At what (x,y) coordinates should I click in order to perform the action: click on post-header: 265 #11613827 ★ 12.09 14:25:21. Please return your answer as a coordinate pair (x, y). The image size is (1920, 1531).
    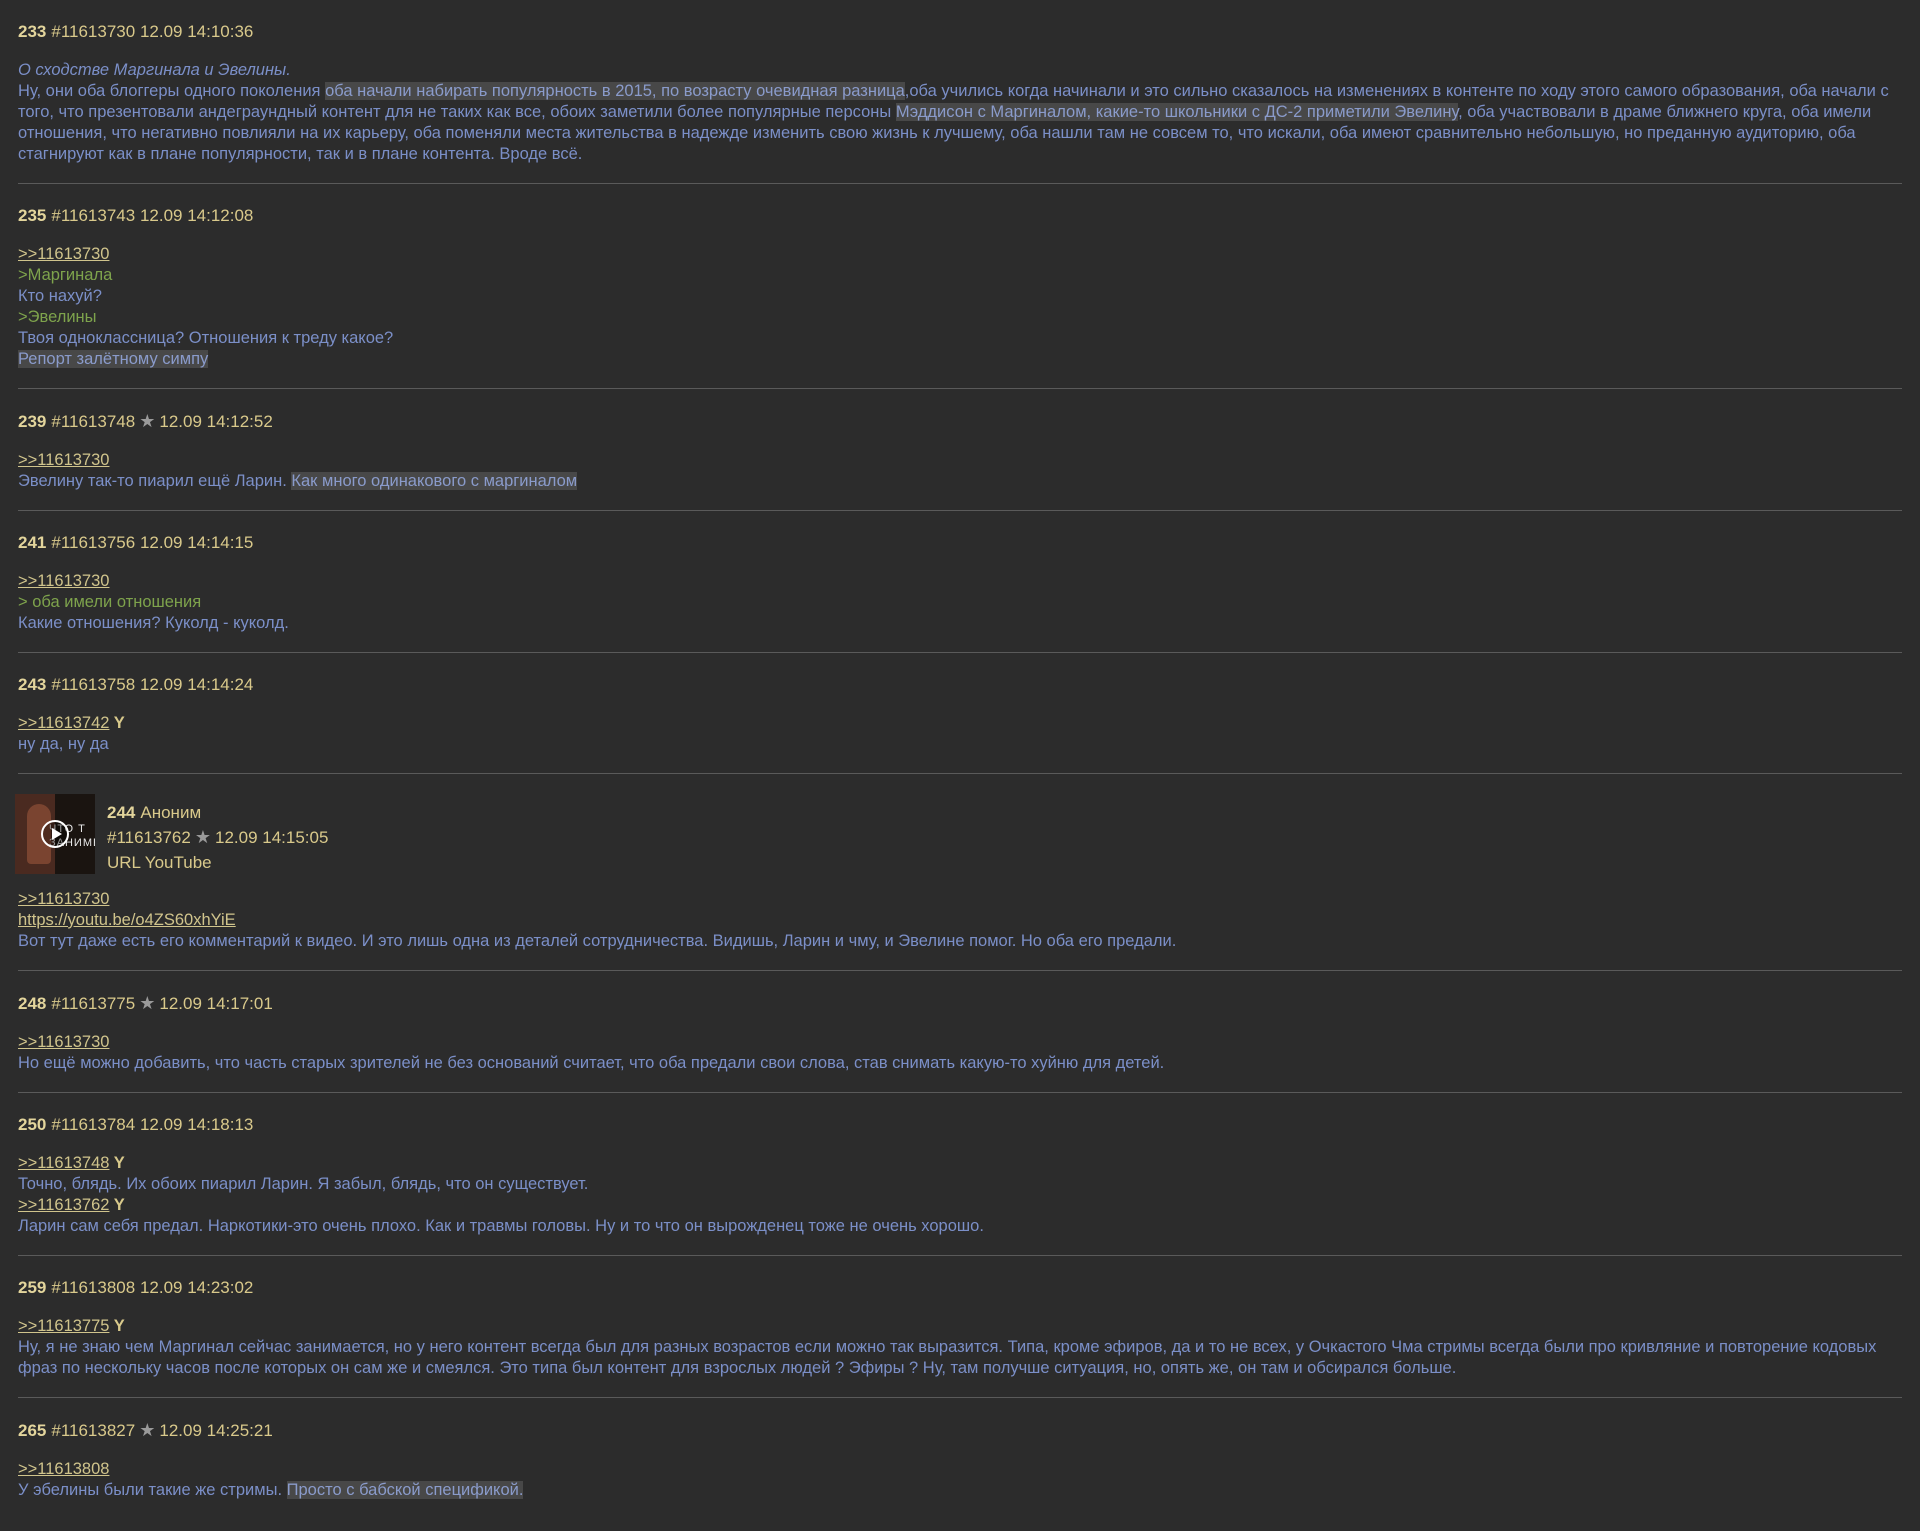
    Looking at the image, I should click on (960, 1430).